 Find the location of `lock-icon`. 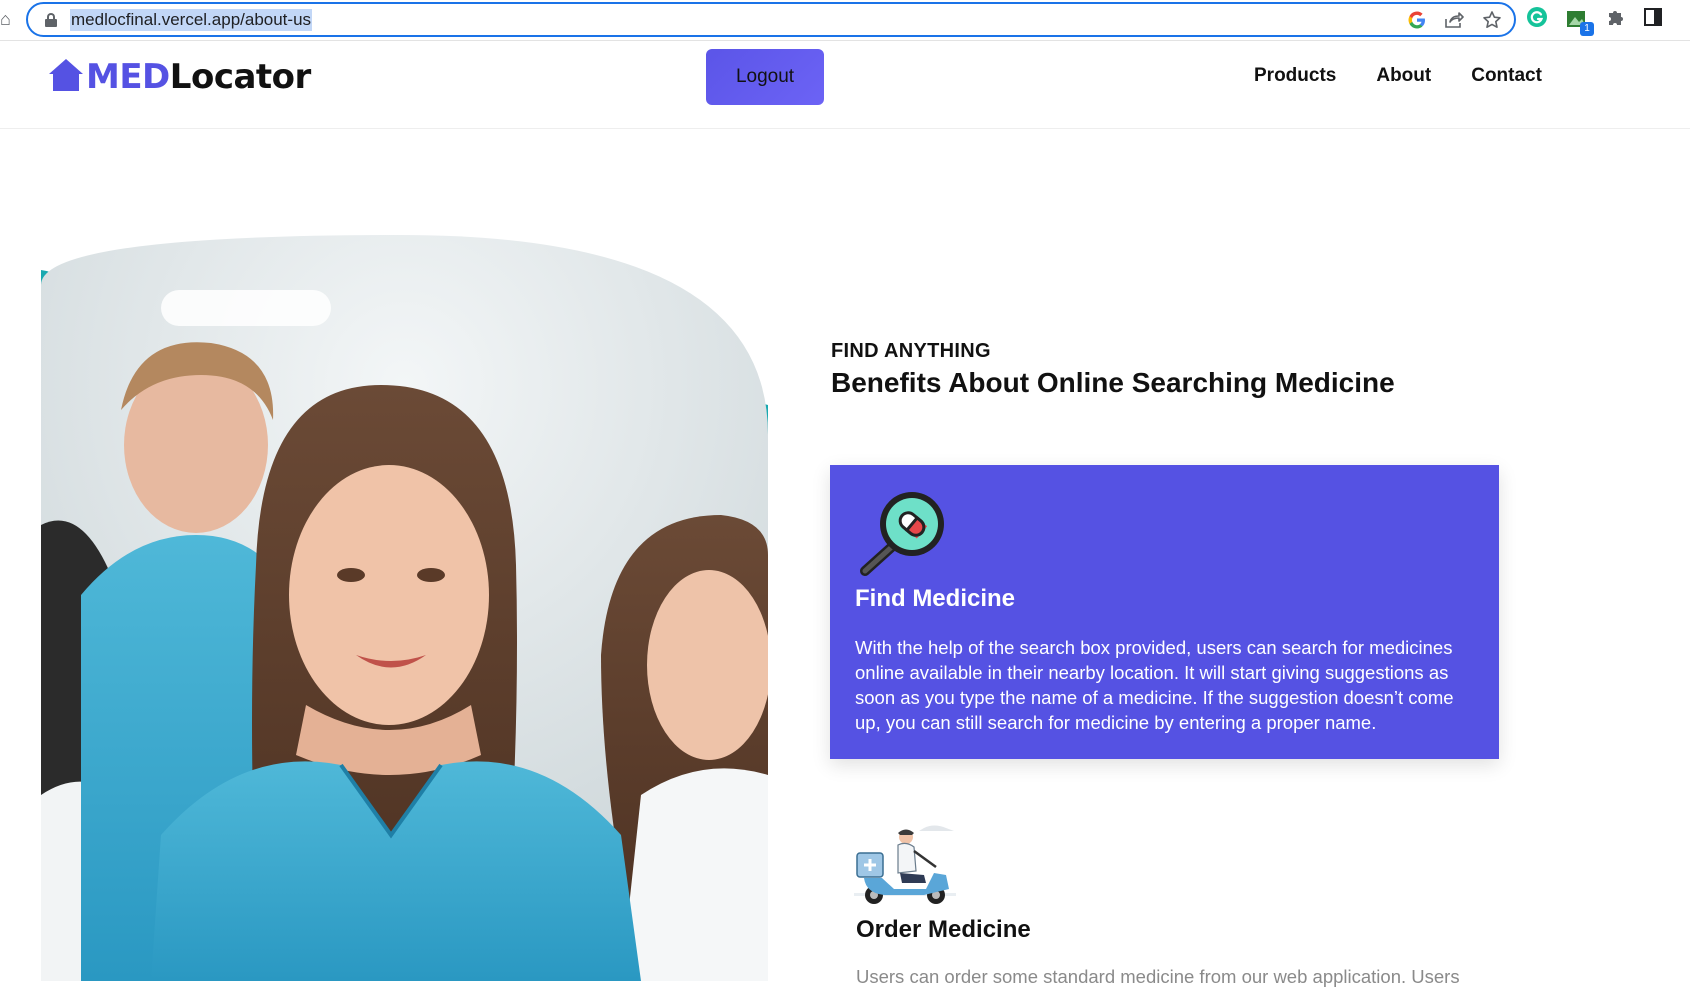

lock-icon is located at coordinates (51, 20).